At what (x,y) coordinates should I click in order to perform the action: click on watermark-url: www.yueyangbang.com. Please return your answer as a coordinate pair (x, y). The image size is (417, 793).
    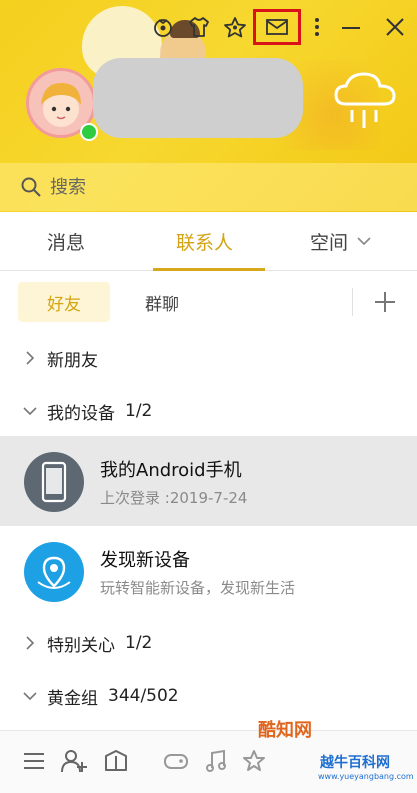
    Looking at the image, I should click on (366, 776).